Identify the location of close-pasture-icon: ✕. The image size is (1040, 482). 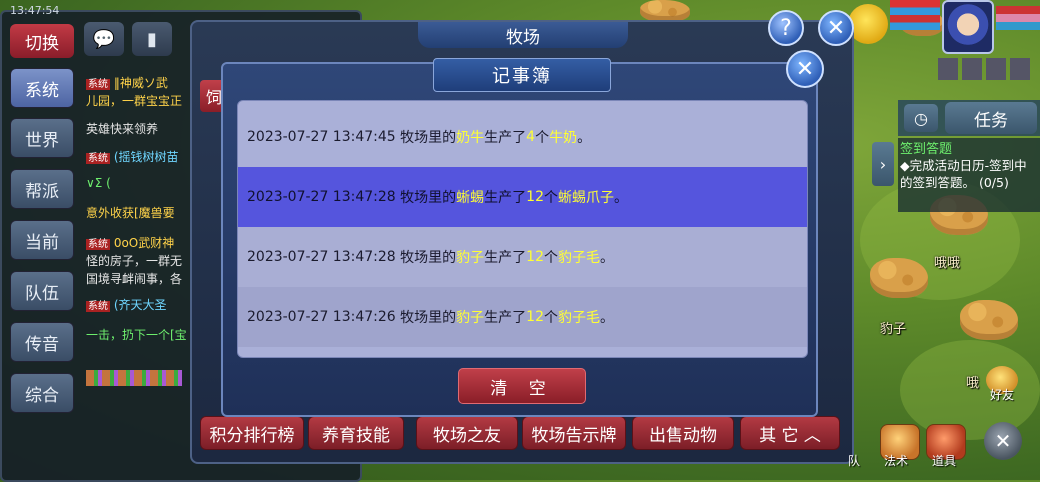
(836, 28).